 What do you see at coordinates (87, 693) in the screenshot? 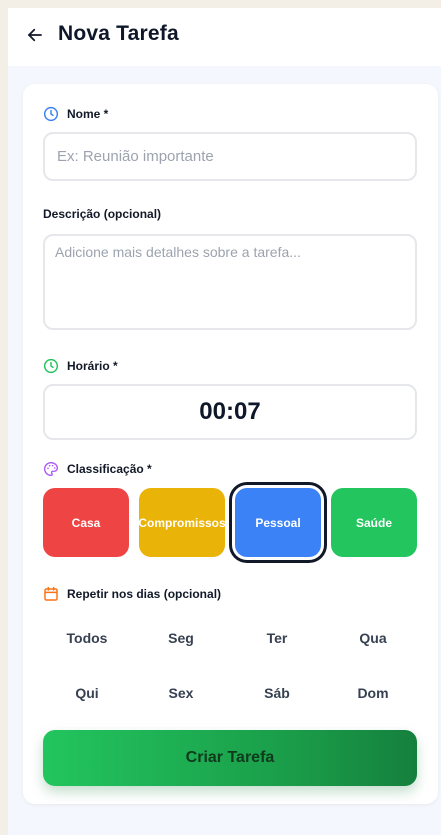
I see `day-qui: Qui` at bounding box center [87, 693].